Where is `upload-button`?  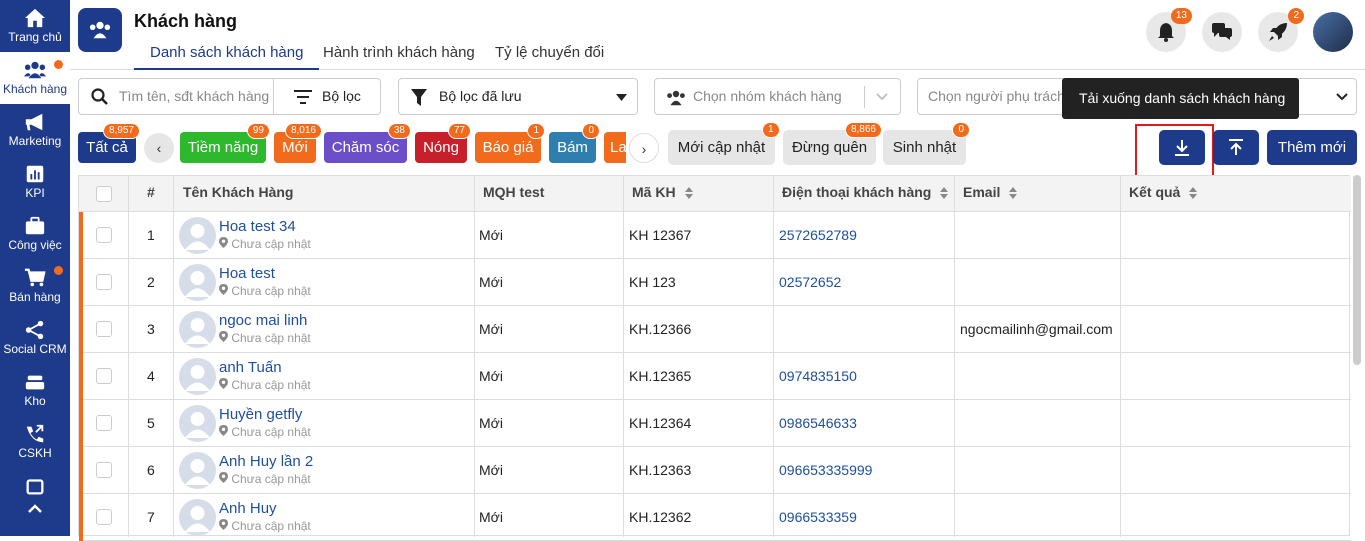 upload-button is located at coordinates (1236, 147).